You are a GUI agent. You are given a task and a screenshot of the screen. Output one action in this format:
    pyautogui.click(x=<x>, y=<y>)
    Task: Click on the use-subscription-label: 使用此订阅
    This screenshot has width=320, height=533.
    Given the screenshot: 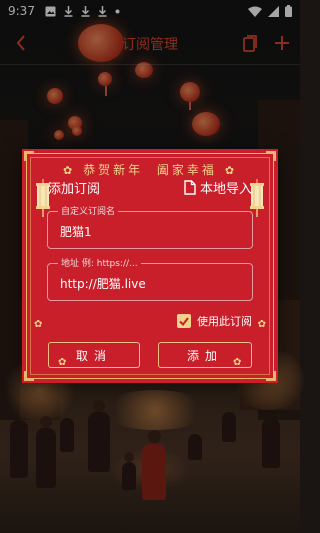 What is the action you would take?
    pyautogui.click(x=224, y=321)
    